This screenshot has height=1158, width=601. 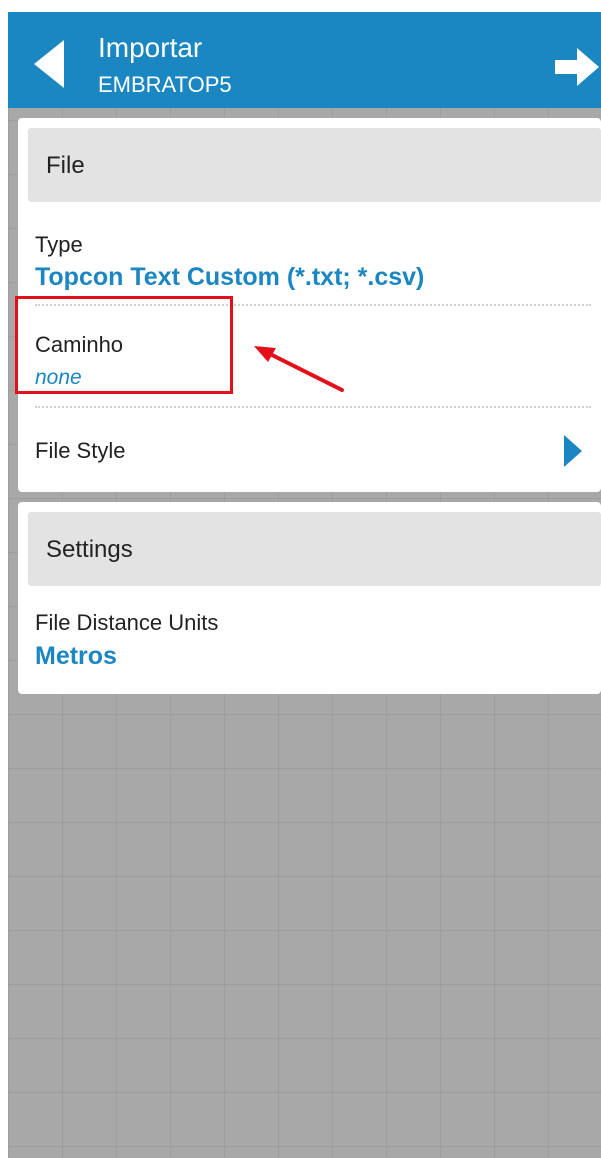 I want to click on arrow-right-icon, so click(x=577, y=67).